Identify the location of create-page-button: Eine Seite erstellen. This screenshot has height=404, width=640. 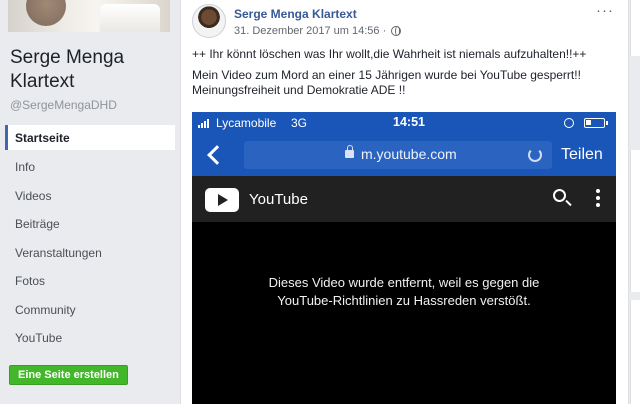
(68, 375).